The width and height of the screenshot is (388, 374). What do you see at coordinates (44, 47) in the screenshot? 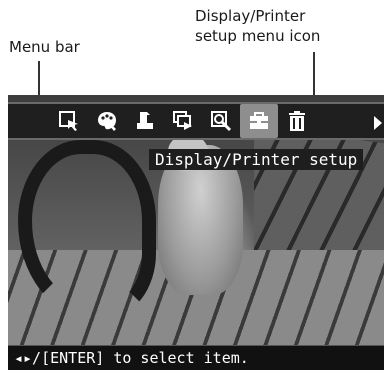
I see `menu-bar-callout: Menu bar` at bounding box center [44, 47].